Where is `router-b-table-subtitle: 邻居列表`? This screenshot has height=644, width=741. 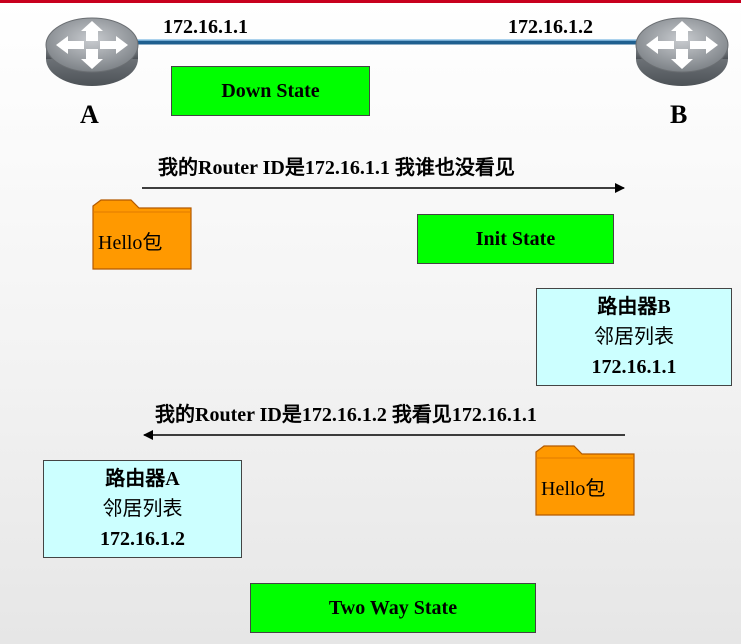
router-b-table-subtitle: 邻居列表 is located at coordinates (634, 337).